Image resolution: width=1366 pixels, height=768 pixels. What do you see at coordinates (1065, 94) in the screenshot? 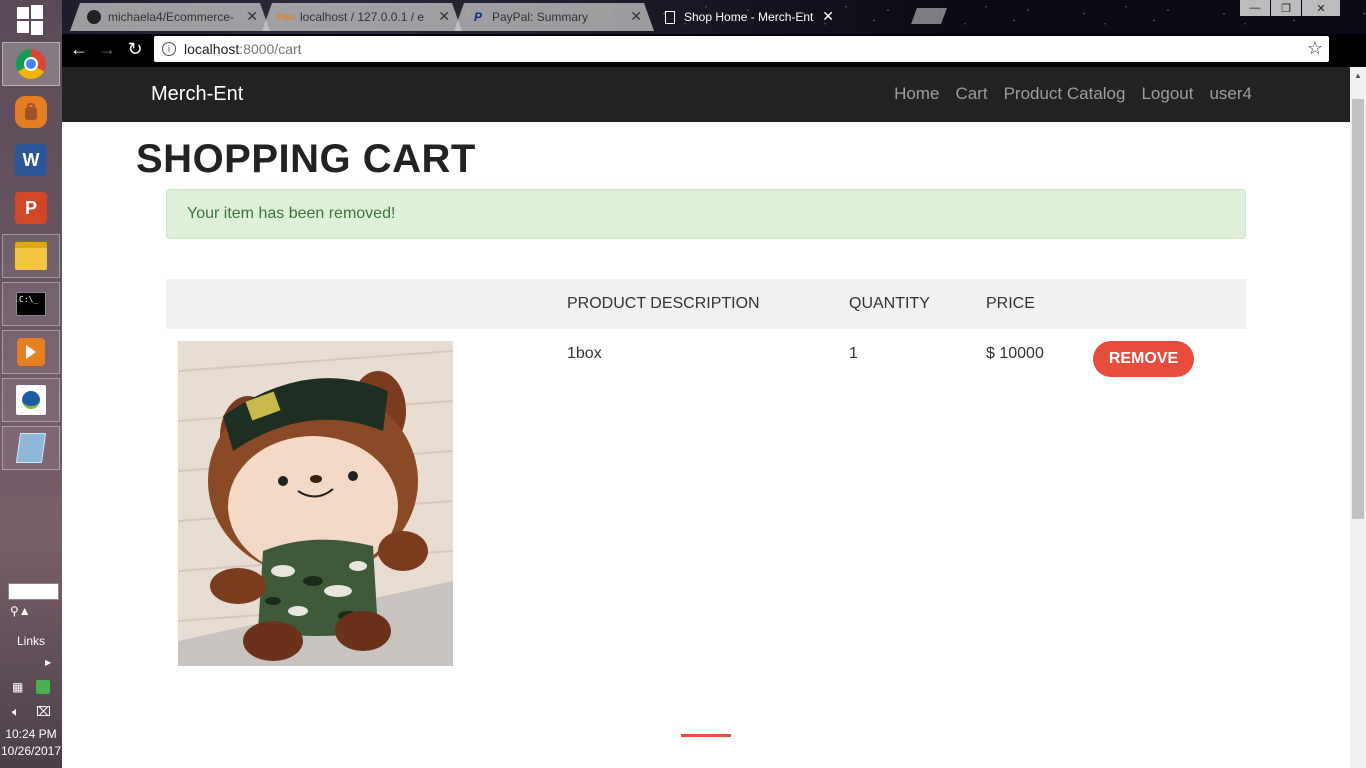
I see `nav-product-catalog: Product Catalog` at bounding box center [1065, 94].